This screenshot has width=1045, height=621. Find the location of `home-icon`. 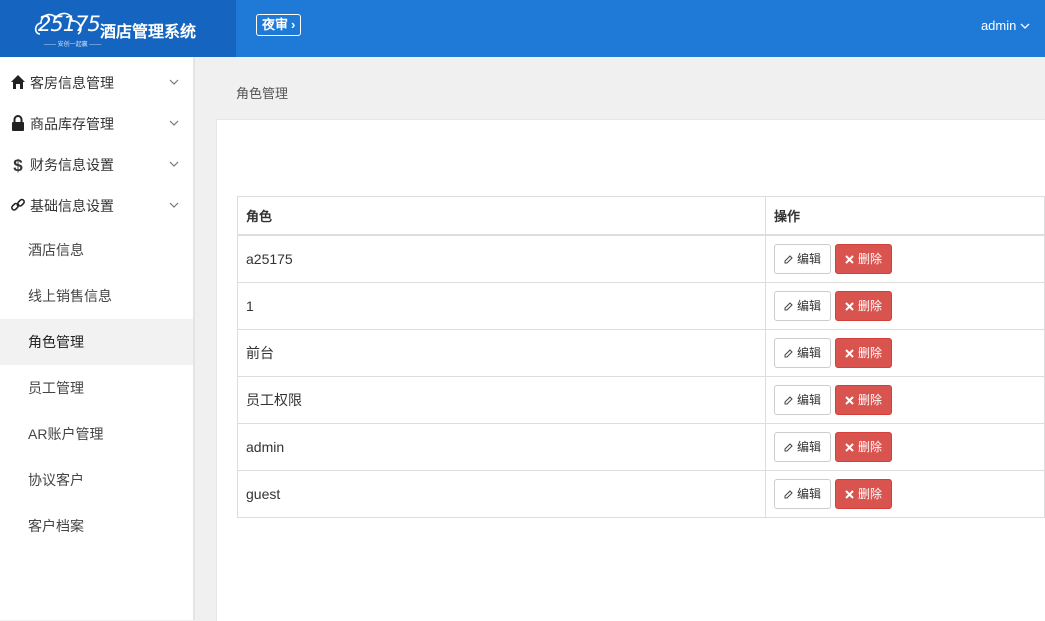

home-icon is located at coordinates (18, 83).